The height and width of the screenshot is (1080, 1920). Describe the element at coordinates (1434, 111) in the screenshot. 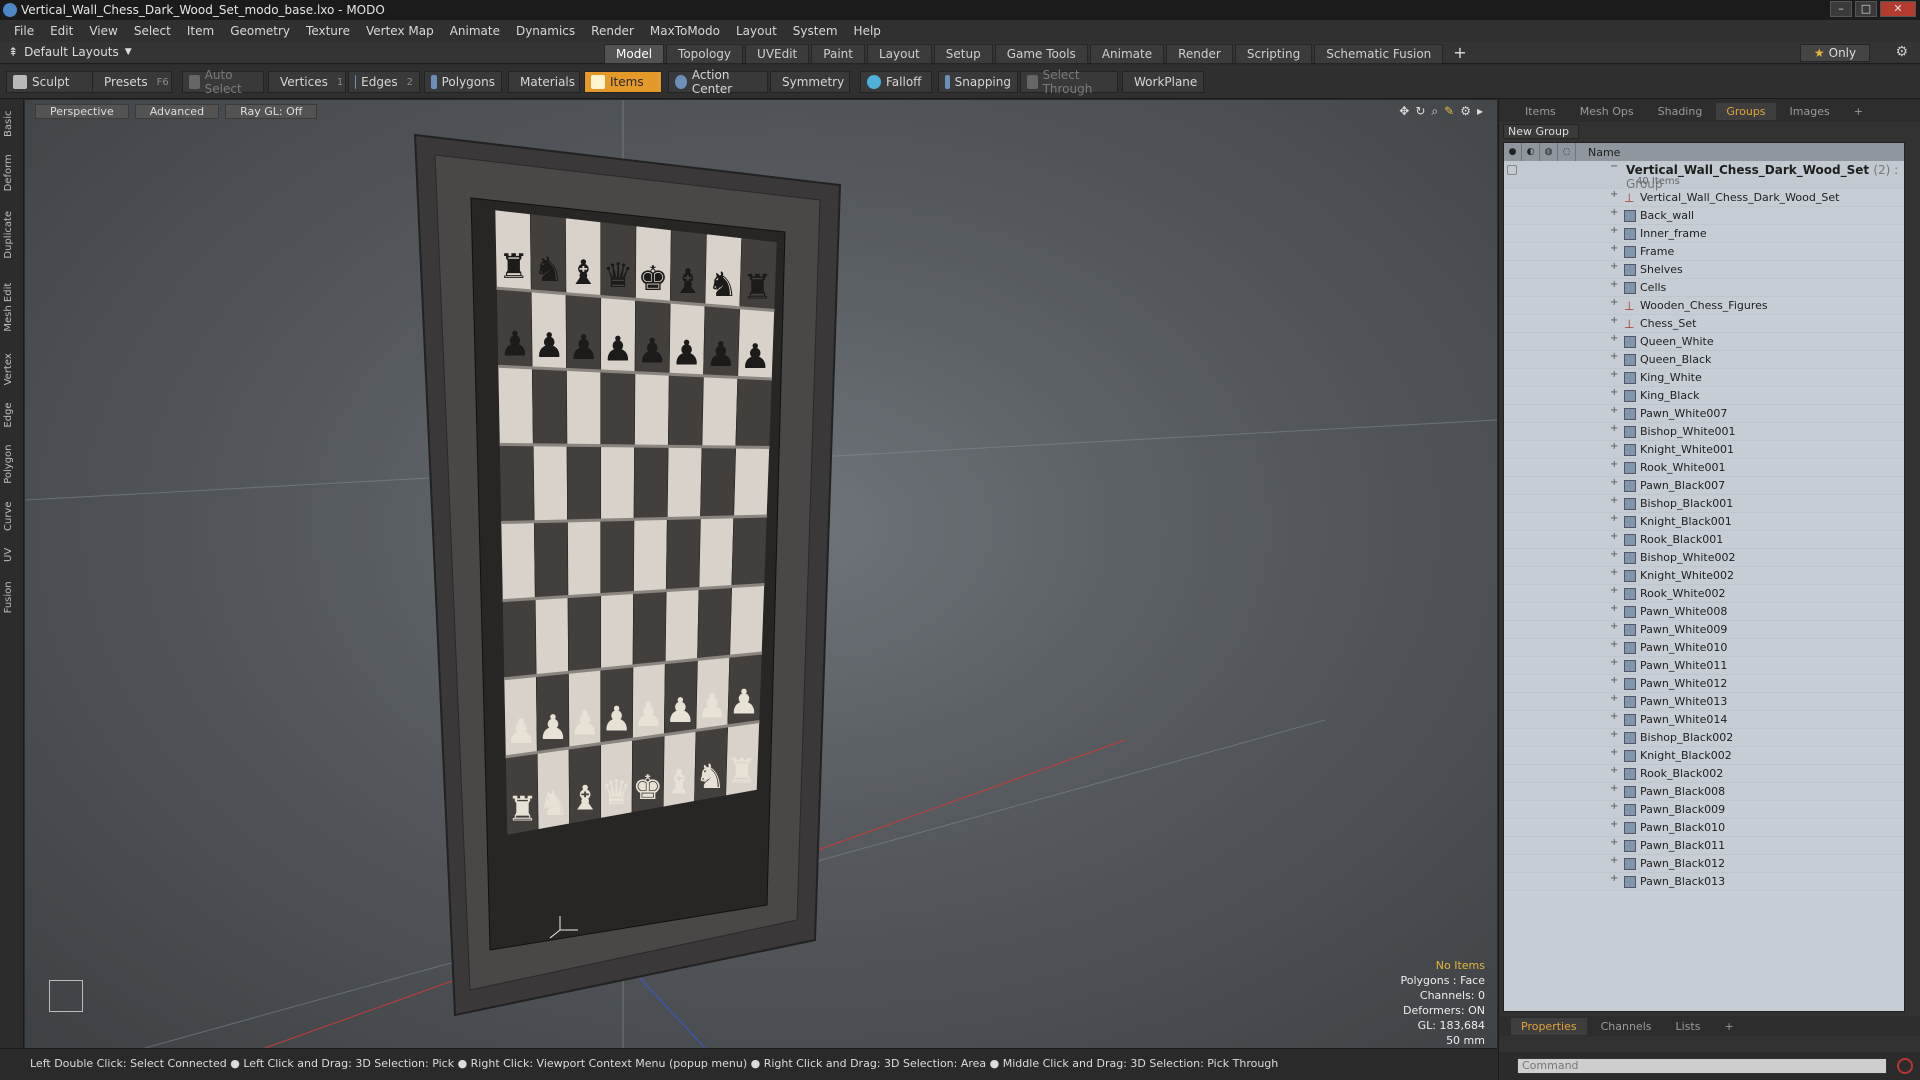

I see `zoom-icon: ⌕` at that location.